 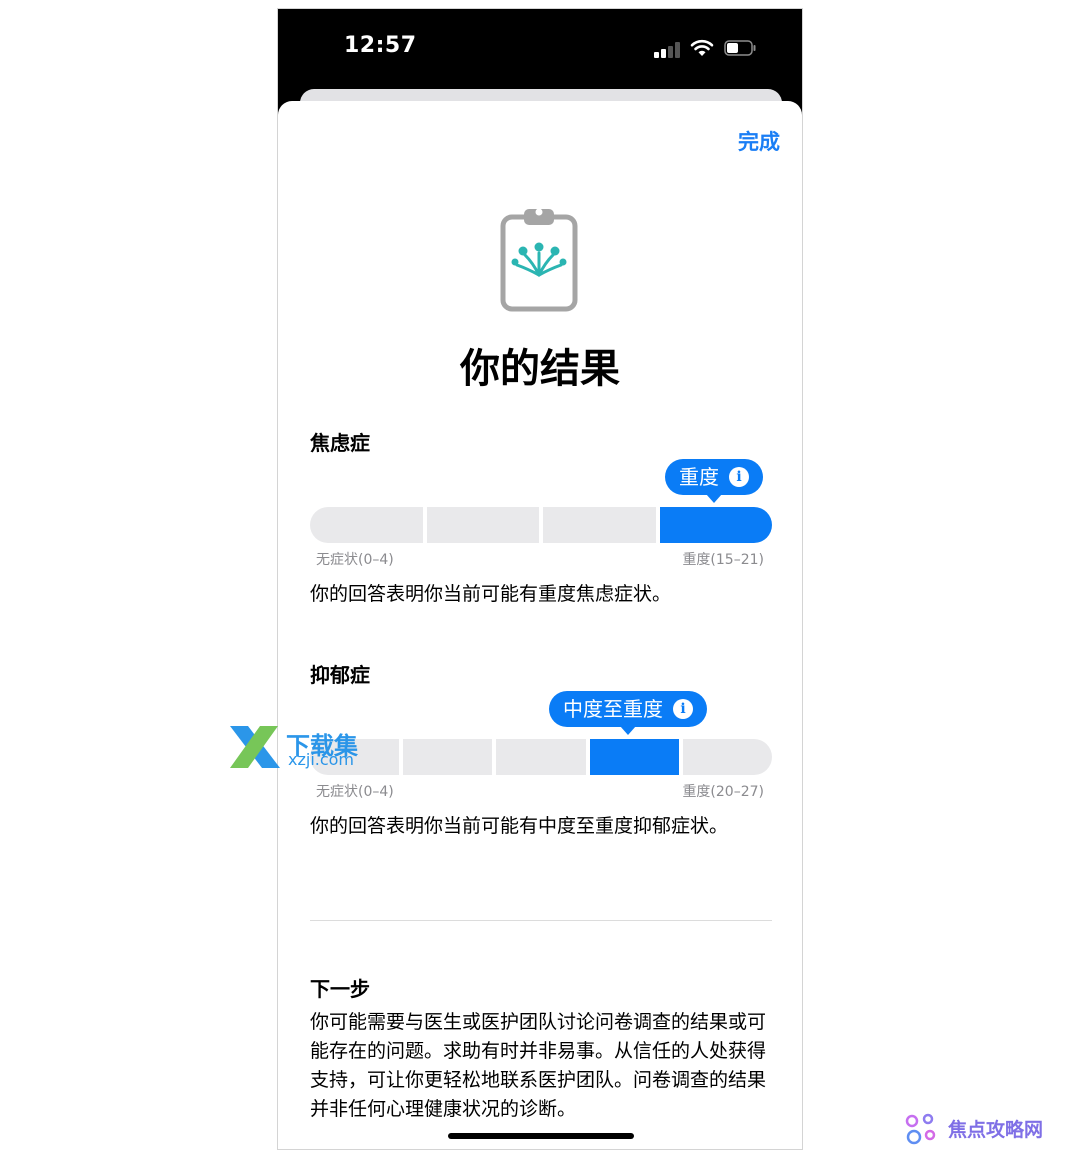 I want to click on depression-min-label: 无症状(0–4), so click(x=355, y=792).